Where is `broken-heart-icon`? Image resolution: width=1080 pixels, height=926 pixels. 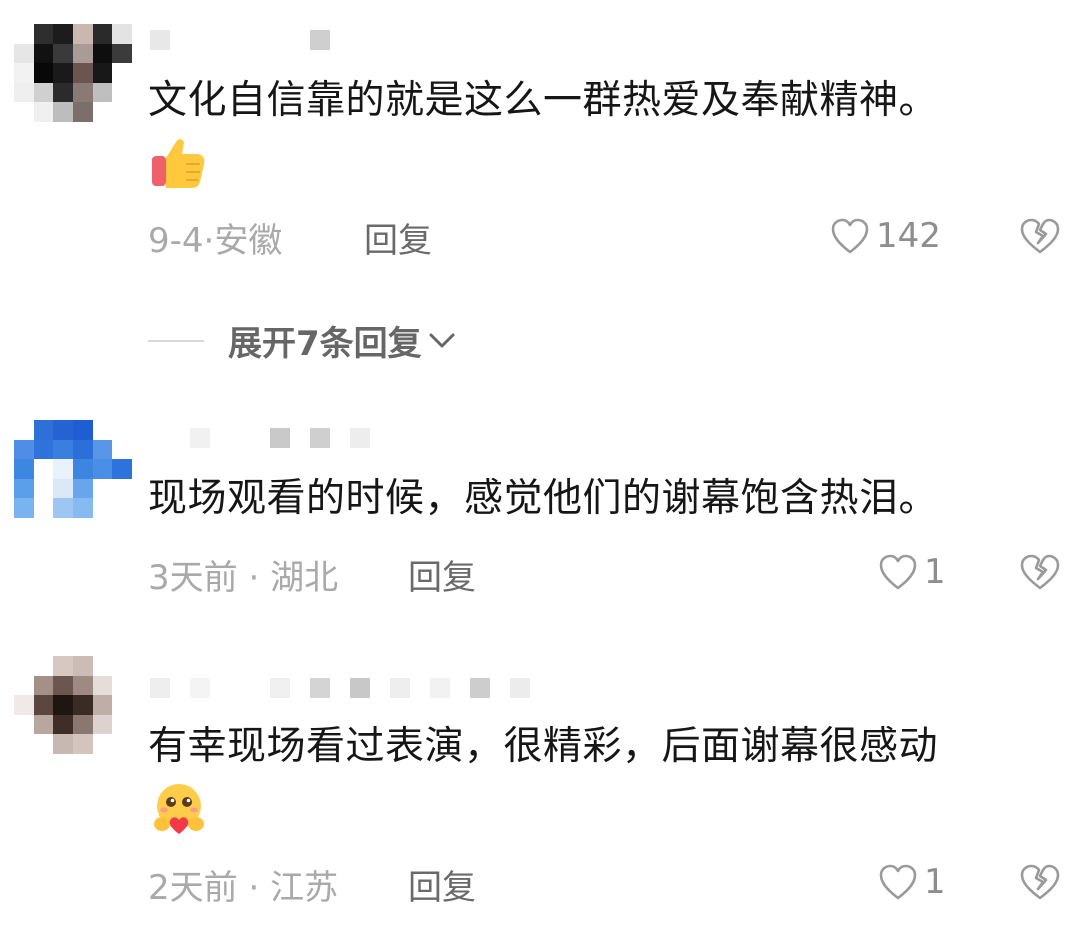 broken-heart-icon is located at coordinates (1040, 236).